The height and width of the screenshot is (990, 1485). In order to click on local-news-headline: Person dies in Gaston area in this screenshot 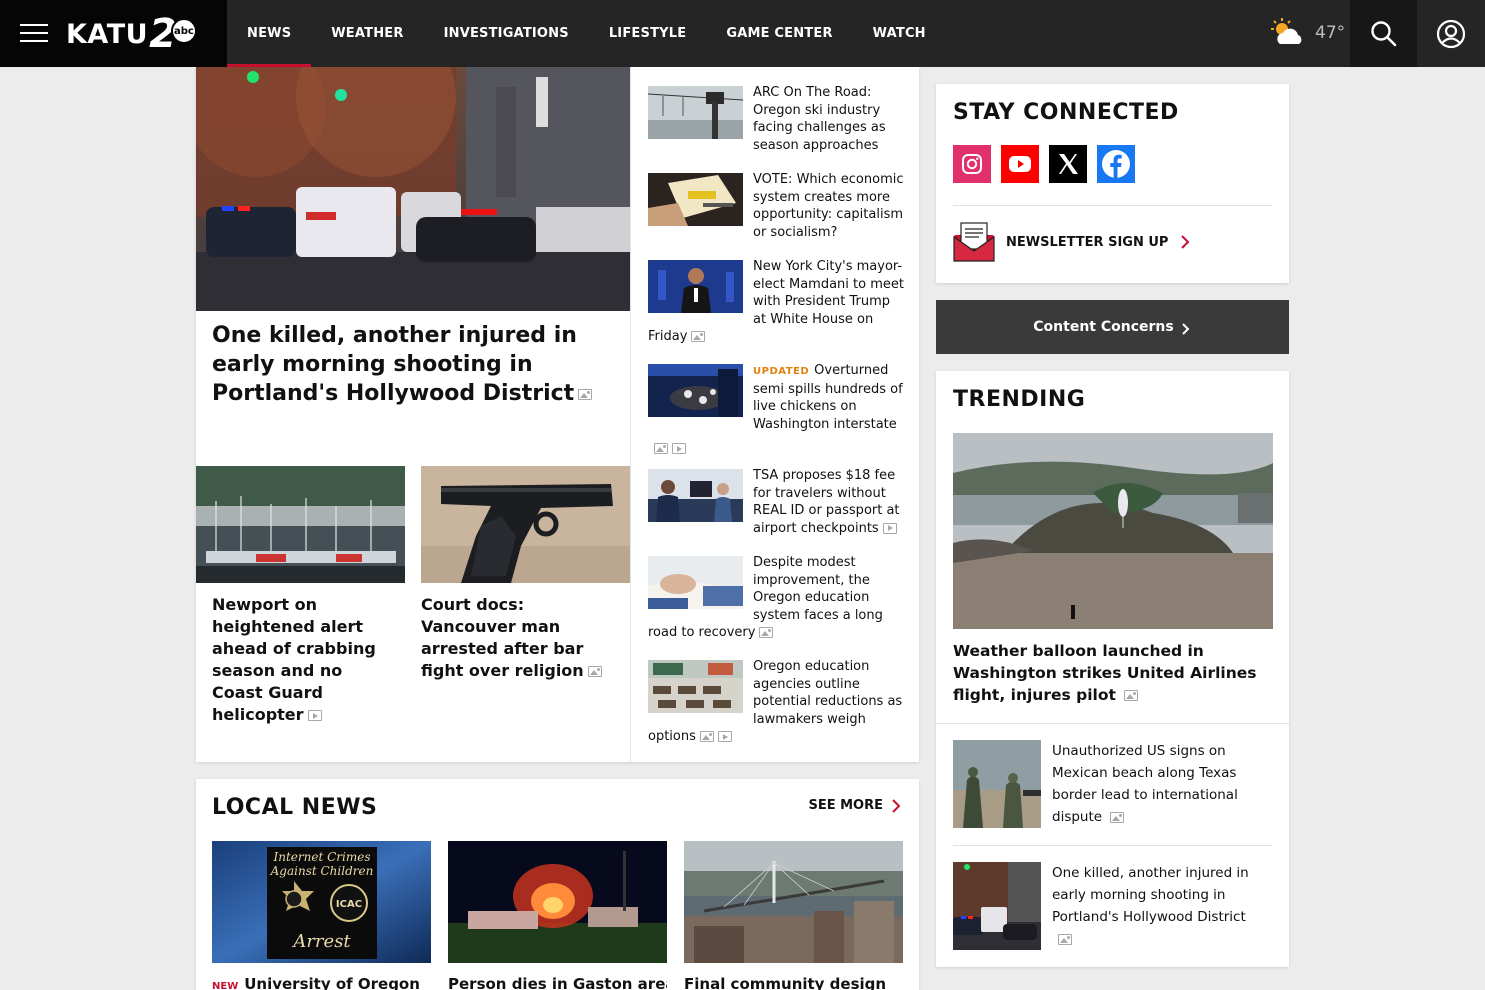, I will do `click(557, 982)`.